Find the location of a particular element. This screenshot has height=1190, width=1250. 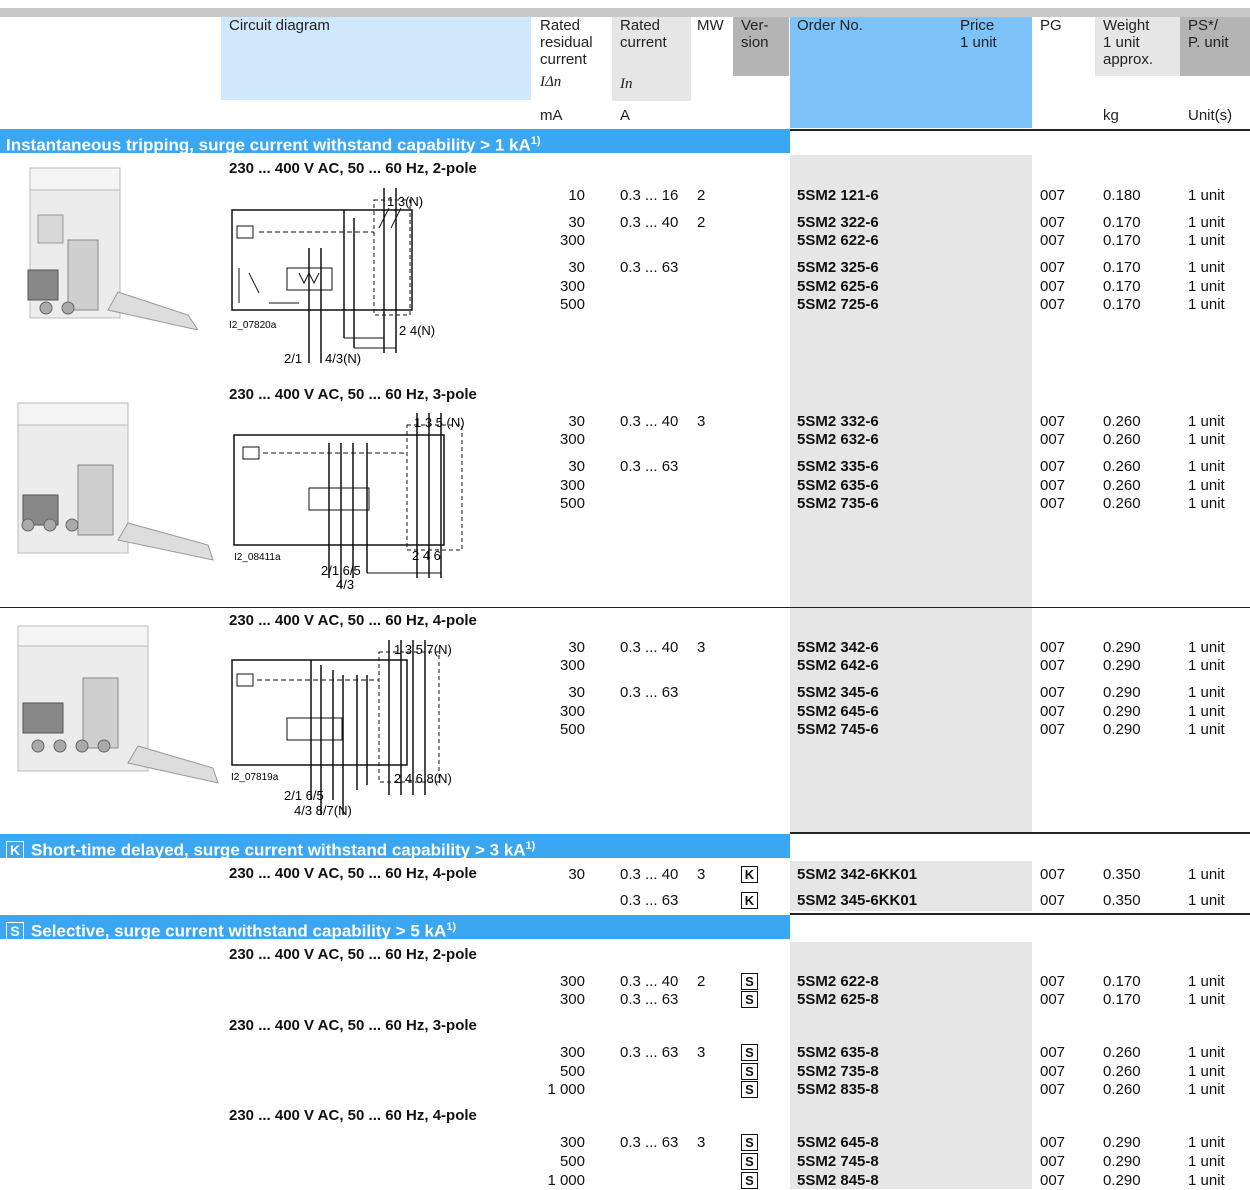

order-number-cell: 5SM2 325-6 is located at coordinates (838, 267).